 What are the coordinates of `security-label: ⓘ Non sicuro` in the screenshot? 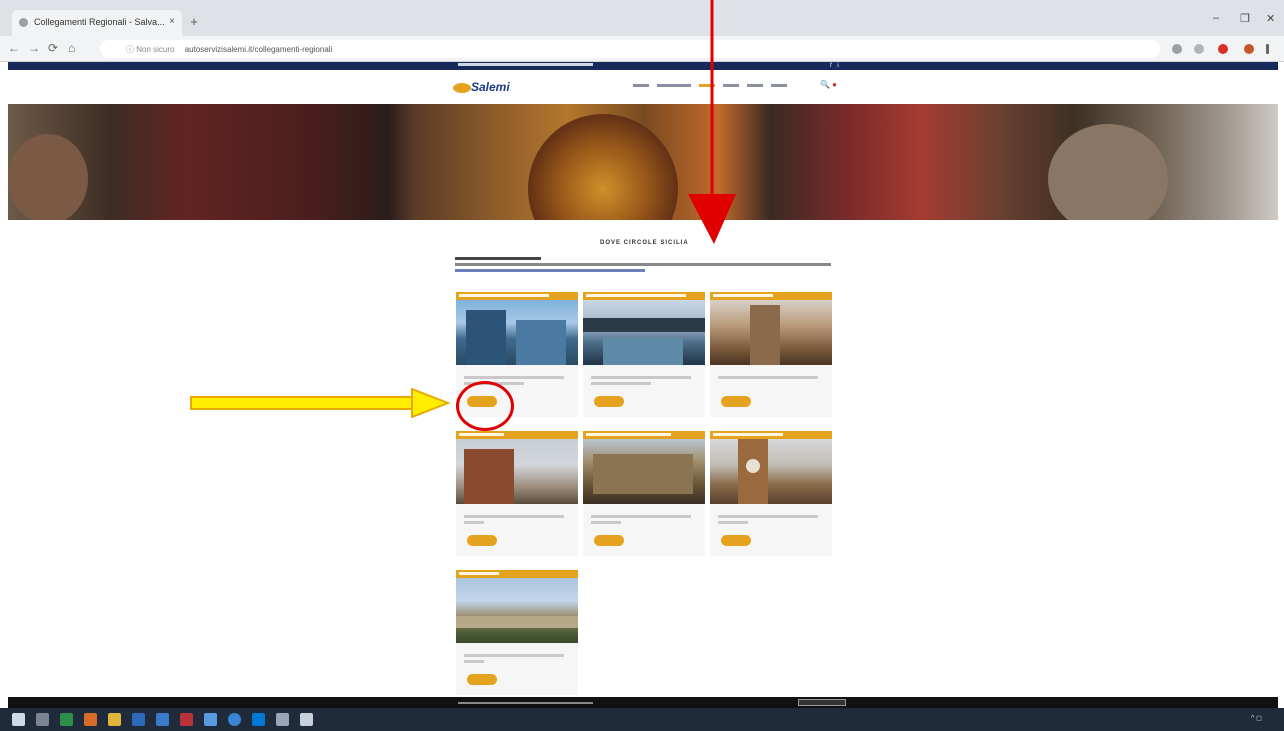 It's located at (150, 49).